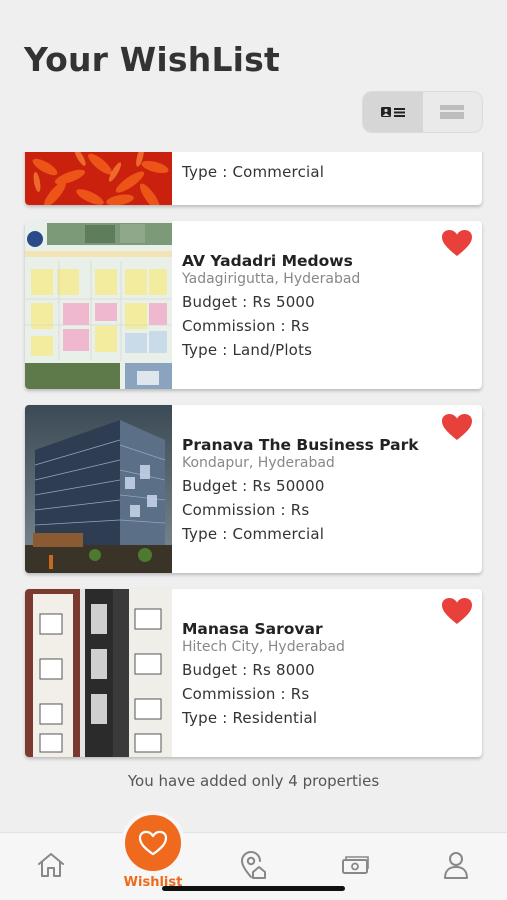 Image resolution: width=507 pixels, height=900 pixels. What do you see at coordinates (300, 445) in the screenshot?
I see `property-name: Pranava The Business Park` at bounding box center [300, 445].